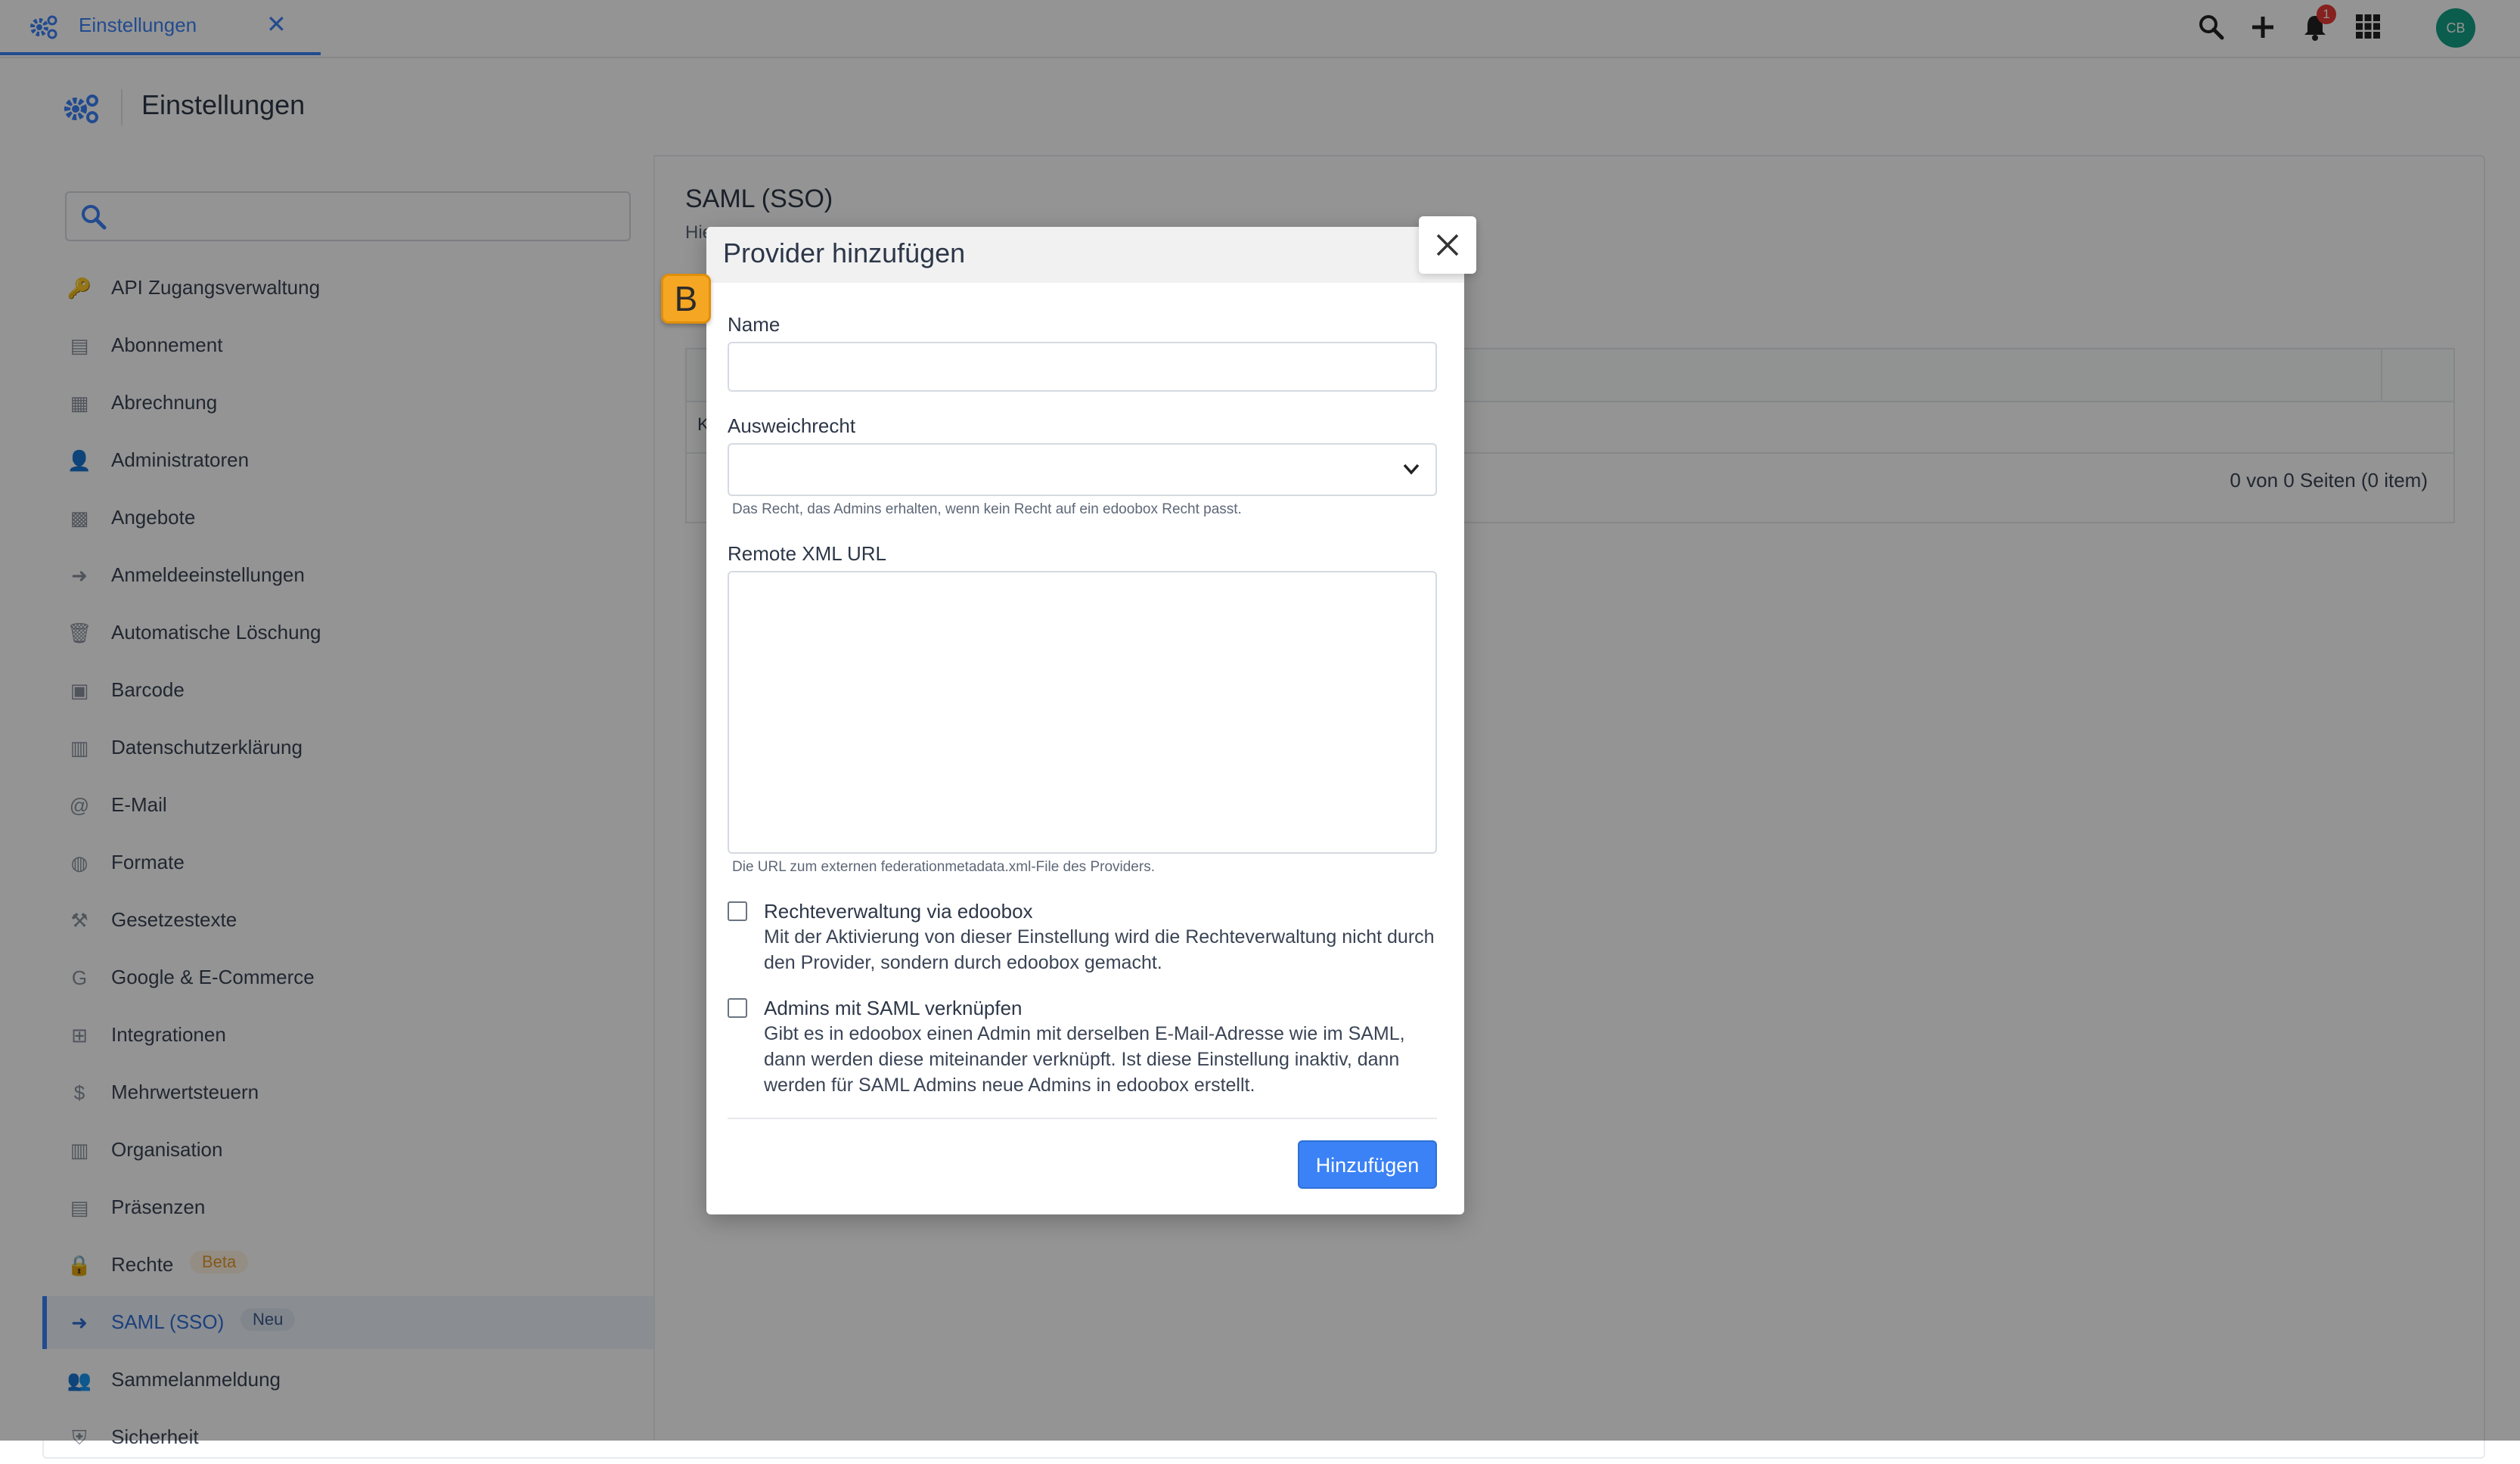 This screenshot has width=2520, height=1464. What do you see at coordinates (1085, 255) in the screenshot?
I see `modal-header: Provider hinzufügen` at bounding box center [1085, 255].